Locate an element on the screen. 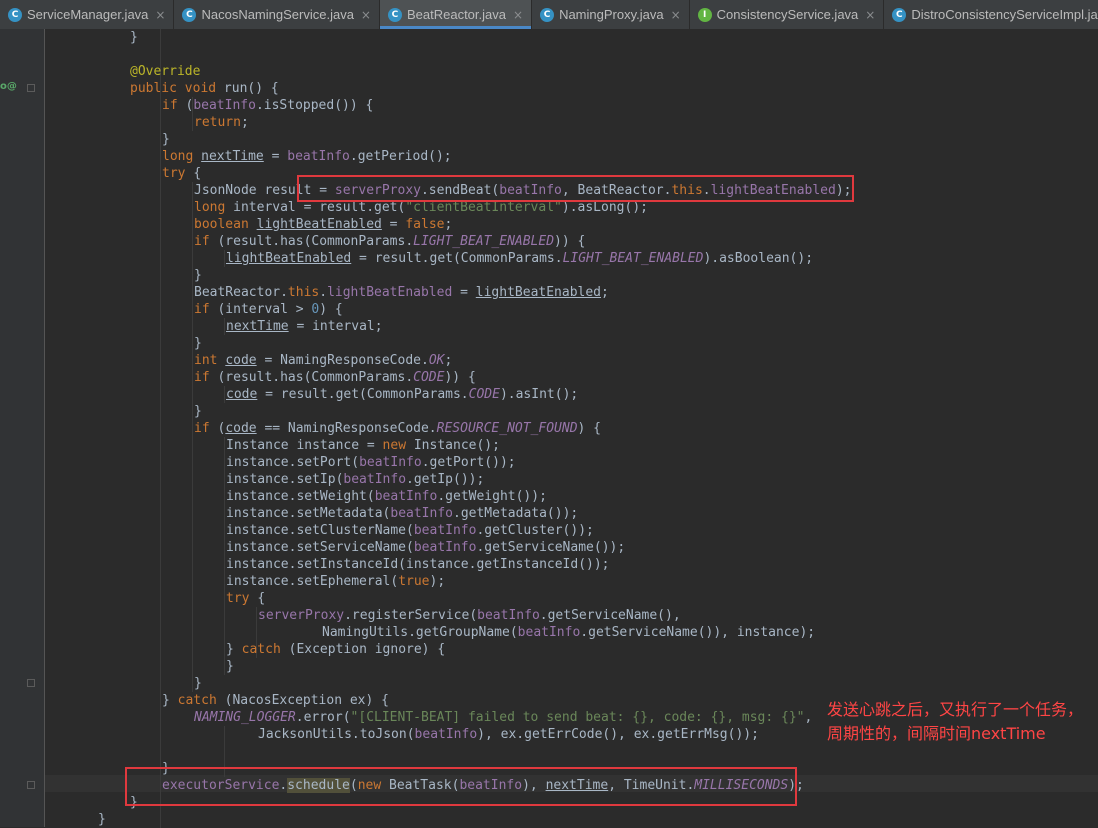  code-line: if (beatInfo.isStopped()) { is located at coordinates (267, 105).